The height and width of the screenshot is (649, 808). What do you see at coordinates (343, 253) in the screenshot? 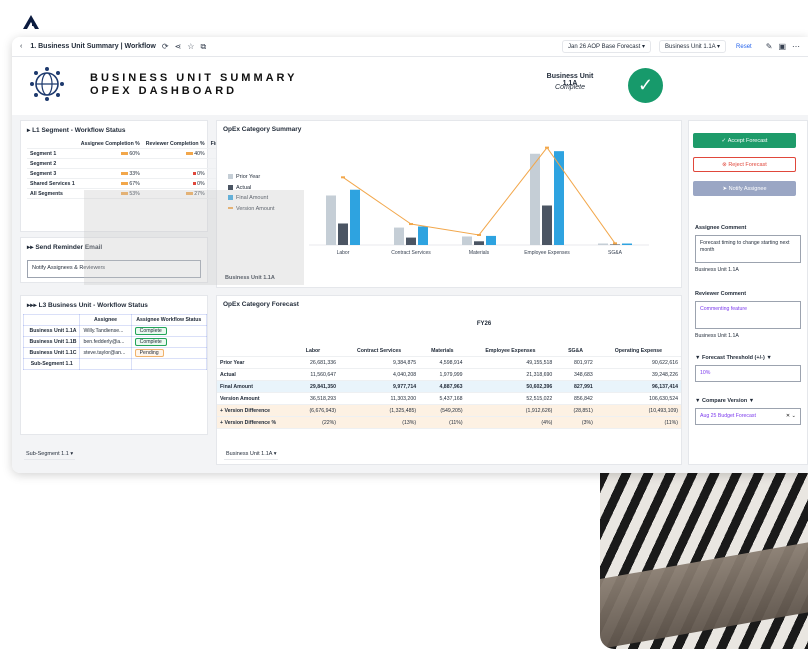
I see `x-tick-label: Labor` at bounding box center [343, 253].